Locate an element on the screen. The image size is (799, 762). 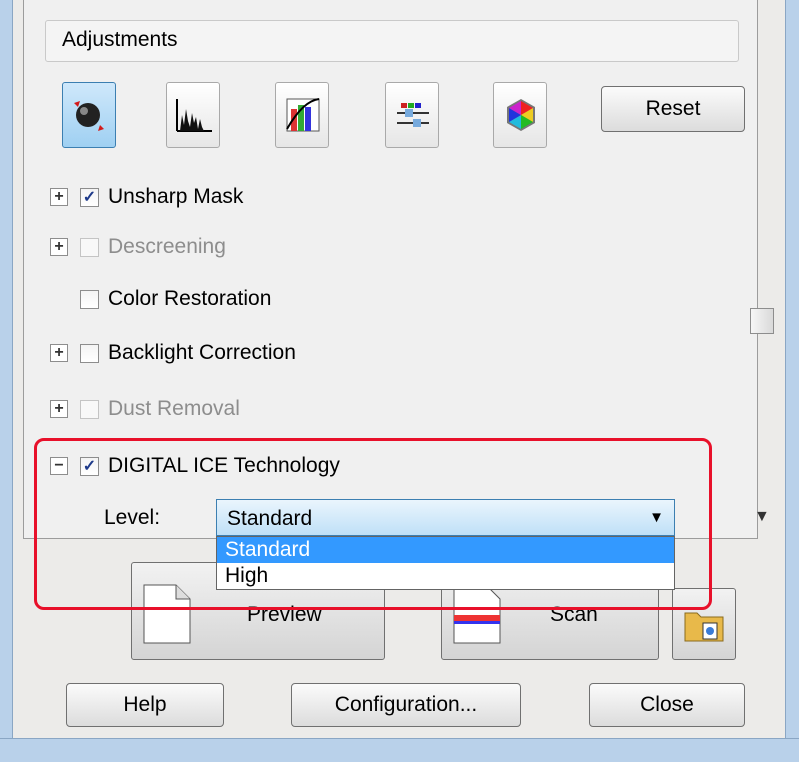
save-folder-button is located at coordinates (704, 624).